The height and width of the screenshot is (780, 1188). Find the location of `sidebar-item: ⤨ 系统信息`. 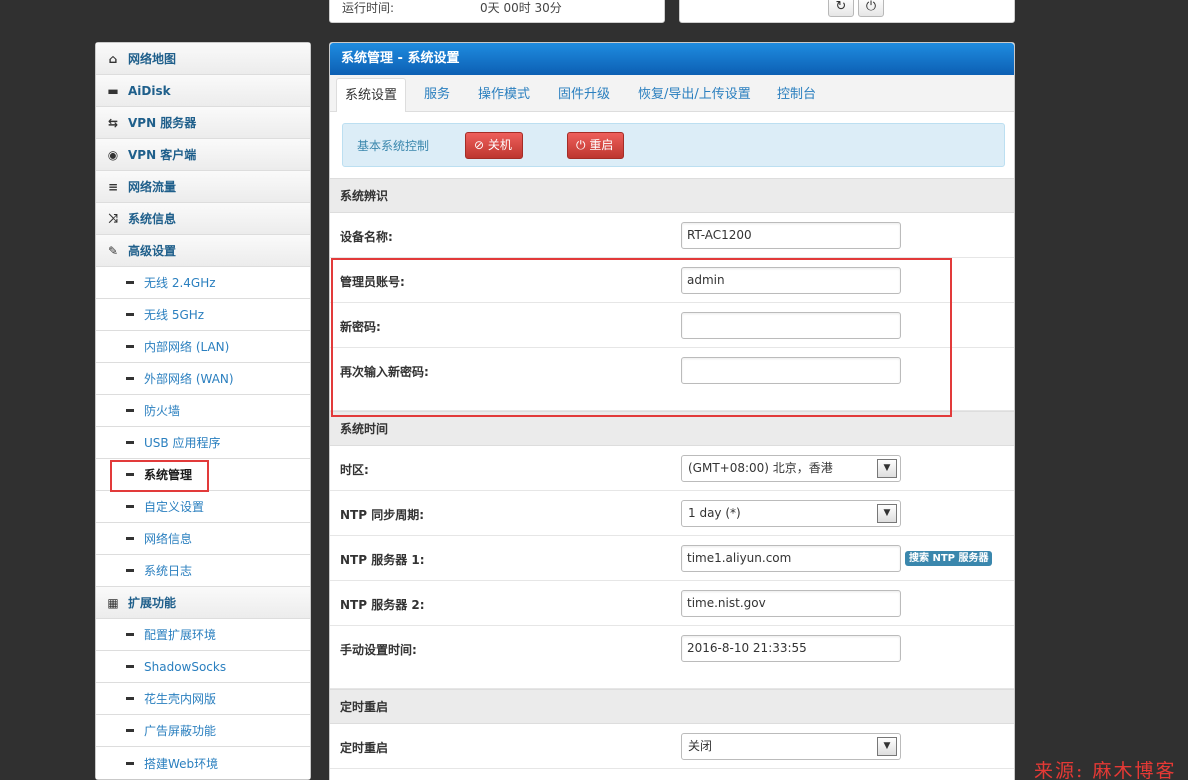

sidebar-item: ⤨ 系统信息 is located at coordinates (203, 219).